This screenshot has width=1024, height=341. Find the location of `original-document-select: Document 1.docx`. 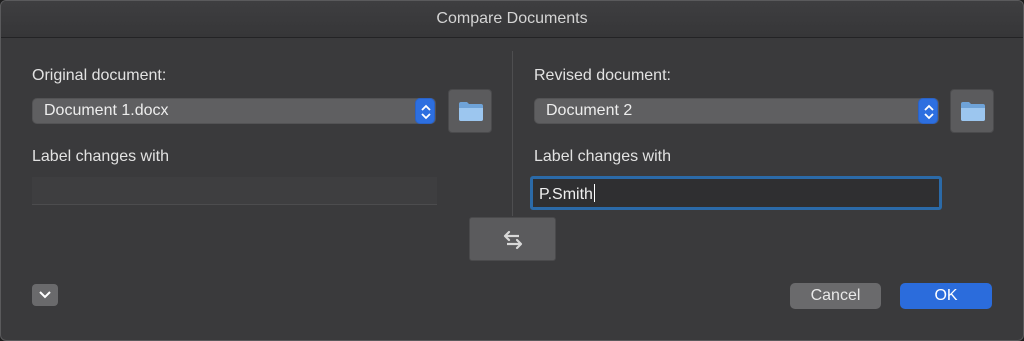

original-document-select: Document 1.docx is located at coordinates (234, 111).